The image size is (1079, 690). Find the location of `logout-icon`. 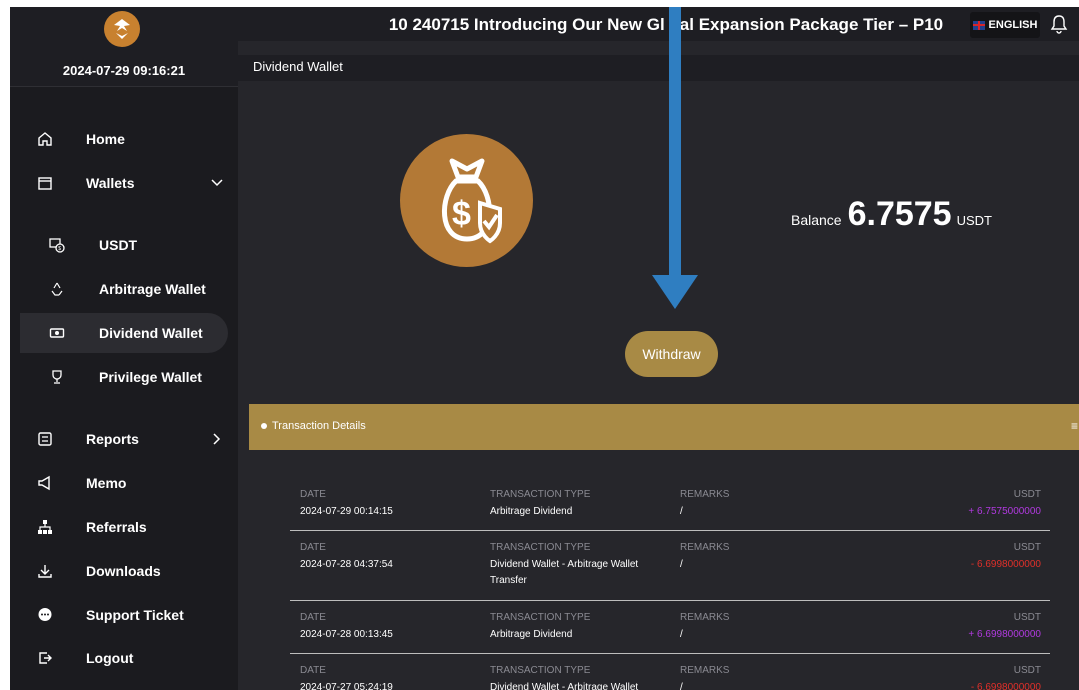

logout-icon is located at coordinates (45, 658).